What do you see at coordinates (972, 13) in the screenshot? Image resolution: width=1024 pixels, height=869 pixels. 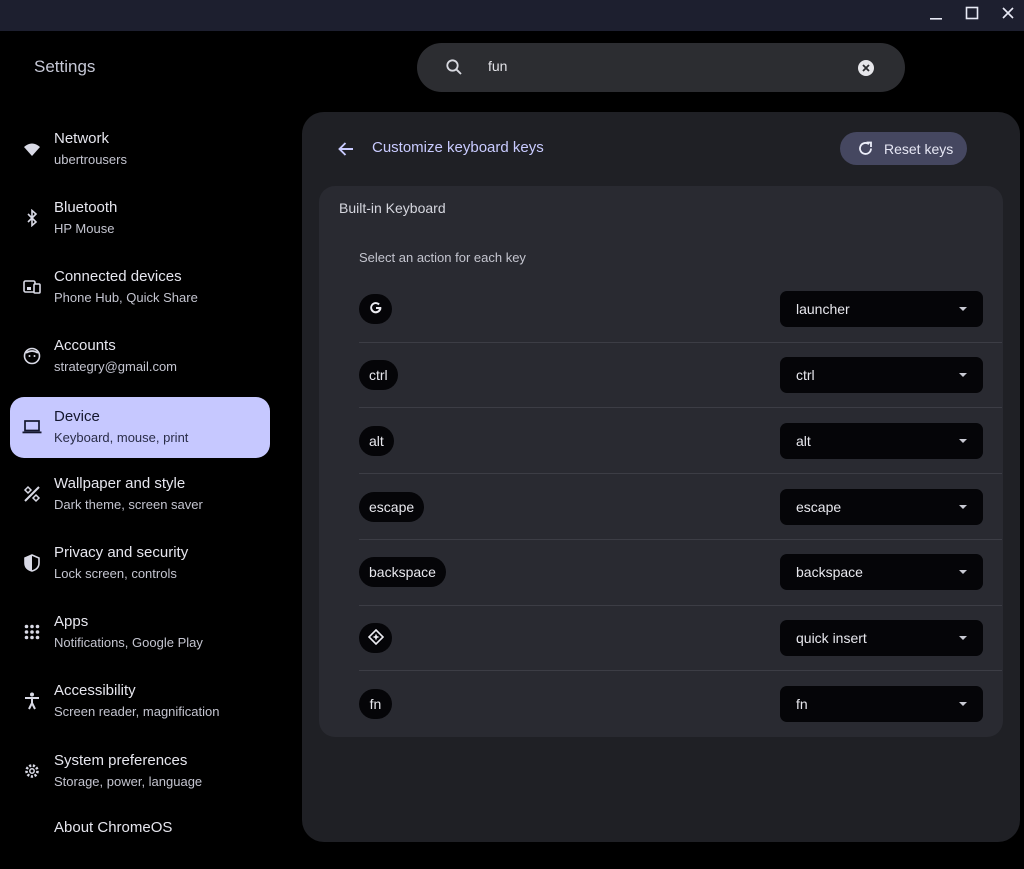 I see `maximize-icon` at bounding box center [972, 13].